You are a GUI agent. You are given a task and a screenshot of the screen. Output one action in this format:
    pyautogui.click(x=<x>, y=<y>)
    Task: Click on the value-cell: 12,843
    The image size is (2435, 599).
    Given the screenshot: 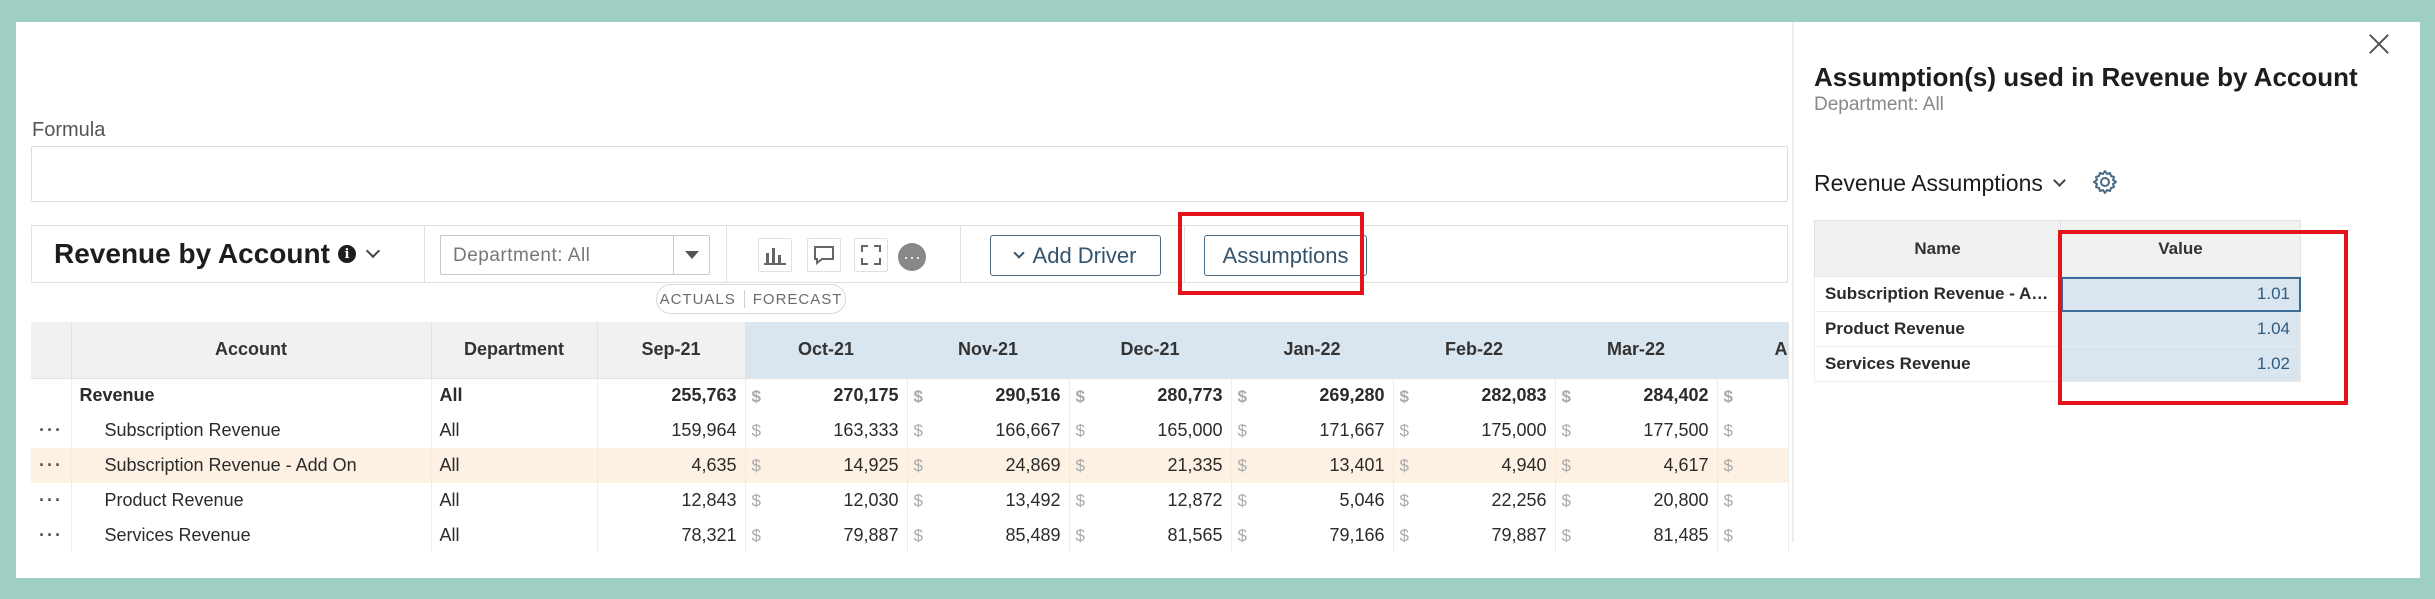 What is the action you would take?
    pyautogui.click(x=671, y=500)
    